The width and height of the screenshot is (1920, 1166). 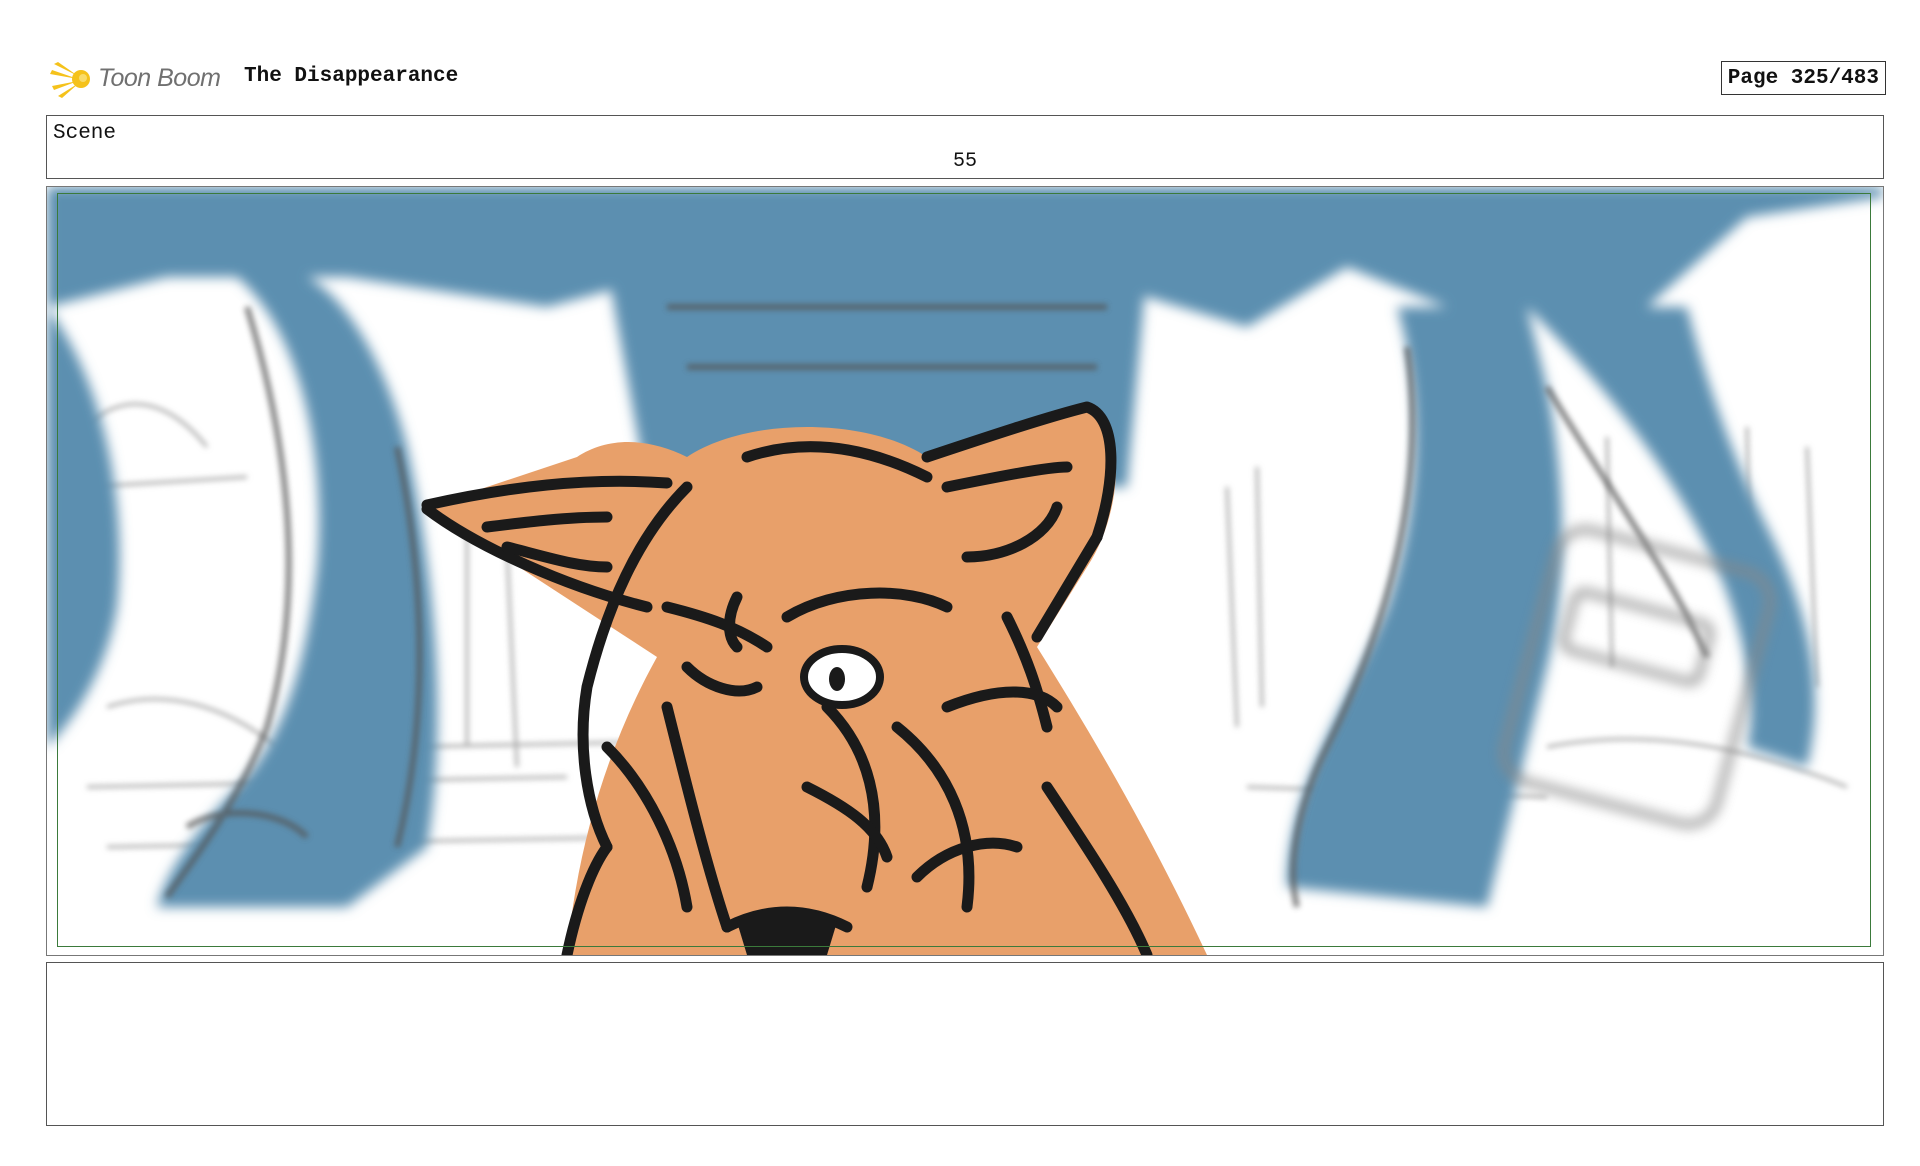 I want to click on storyboard-header: Toon Boom The Disappearance Page 325/483, so click(x=967, y=78).